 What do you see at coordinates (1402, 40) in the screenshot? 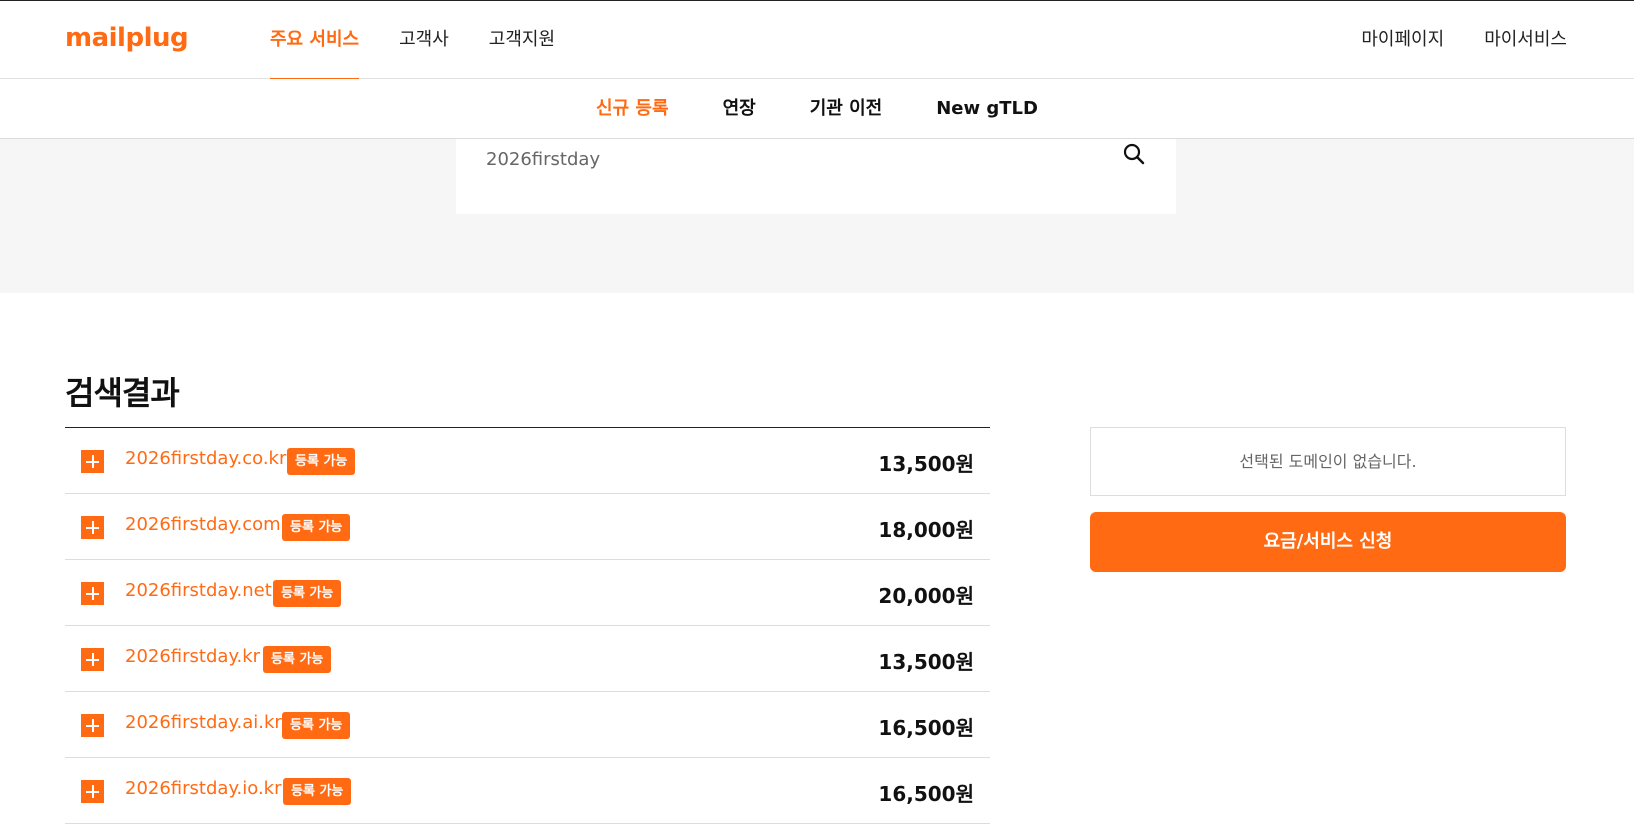
I see `mypage-link: 마이페이지` at bounding box center [1402, 40].